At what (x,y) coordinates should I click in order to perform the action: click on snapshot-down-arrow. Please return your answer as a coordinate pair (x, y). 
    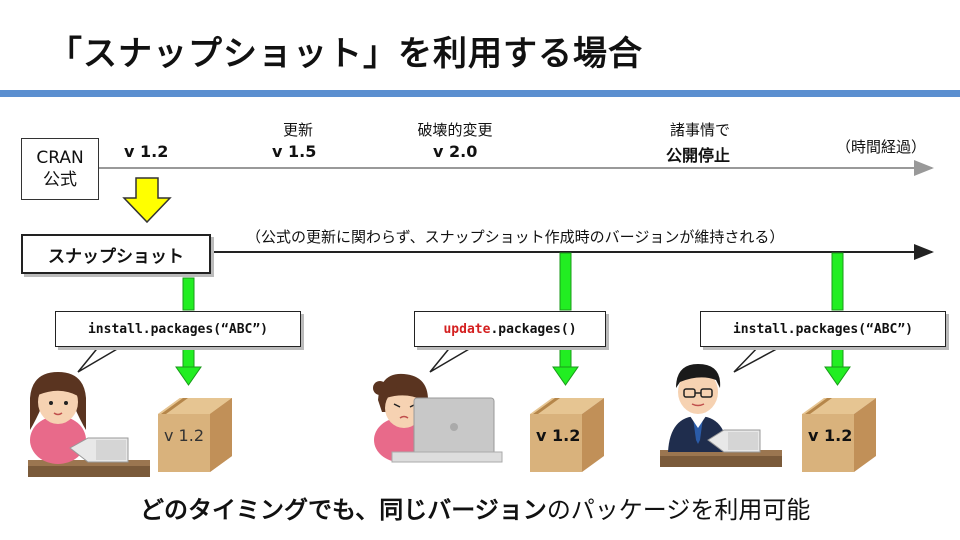
    Looking at the image, I should click on (147, 200).